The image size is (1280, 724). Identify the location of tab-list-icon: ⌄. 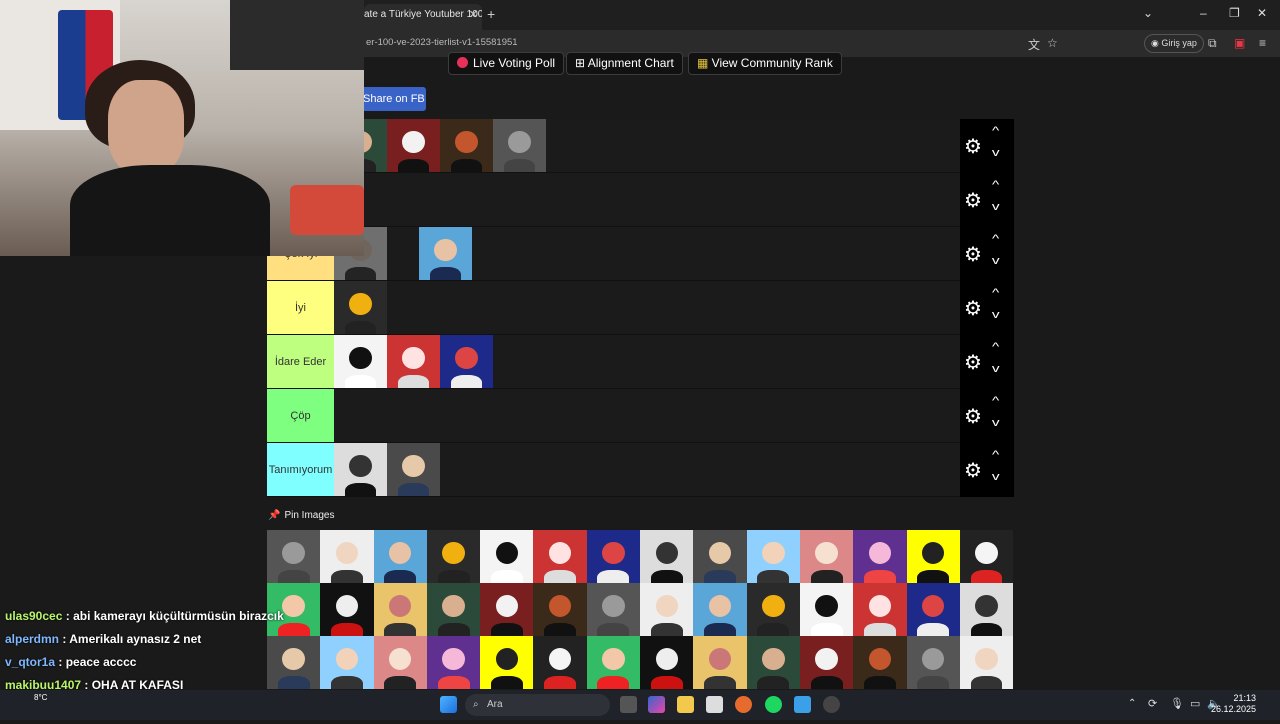
(1148, 13).